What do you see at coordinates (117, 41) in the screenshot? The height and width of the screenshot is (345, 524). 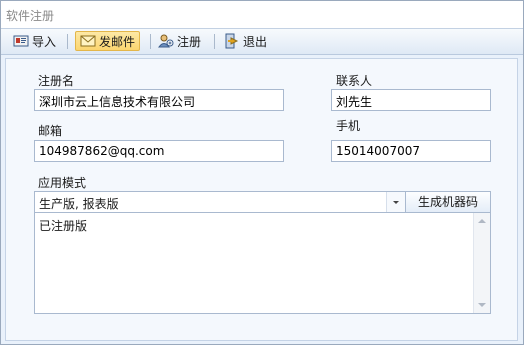 I see `send-mail-label: 发邮件` at bounding box center [117, 41].